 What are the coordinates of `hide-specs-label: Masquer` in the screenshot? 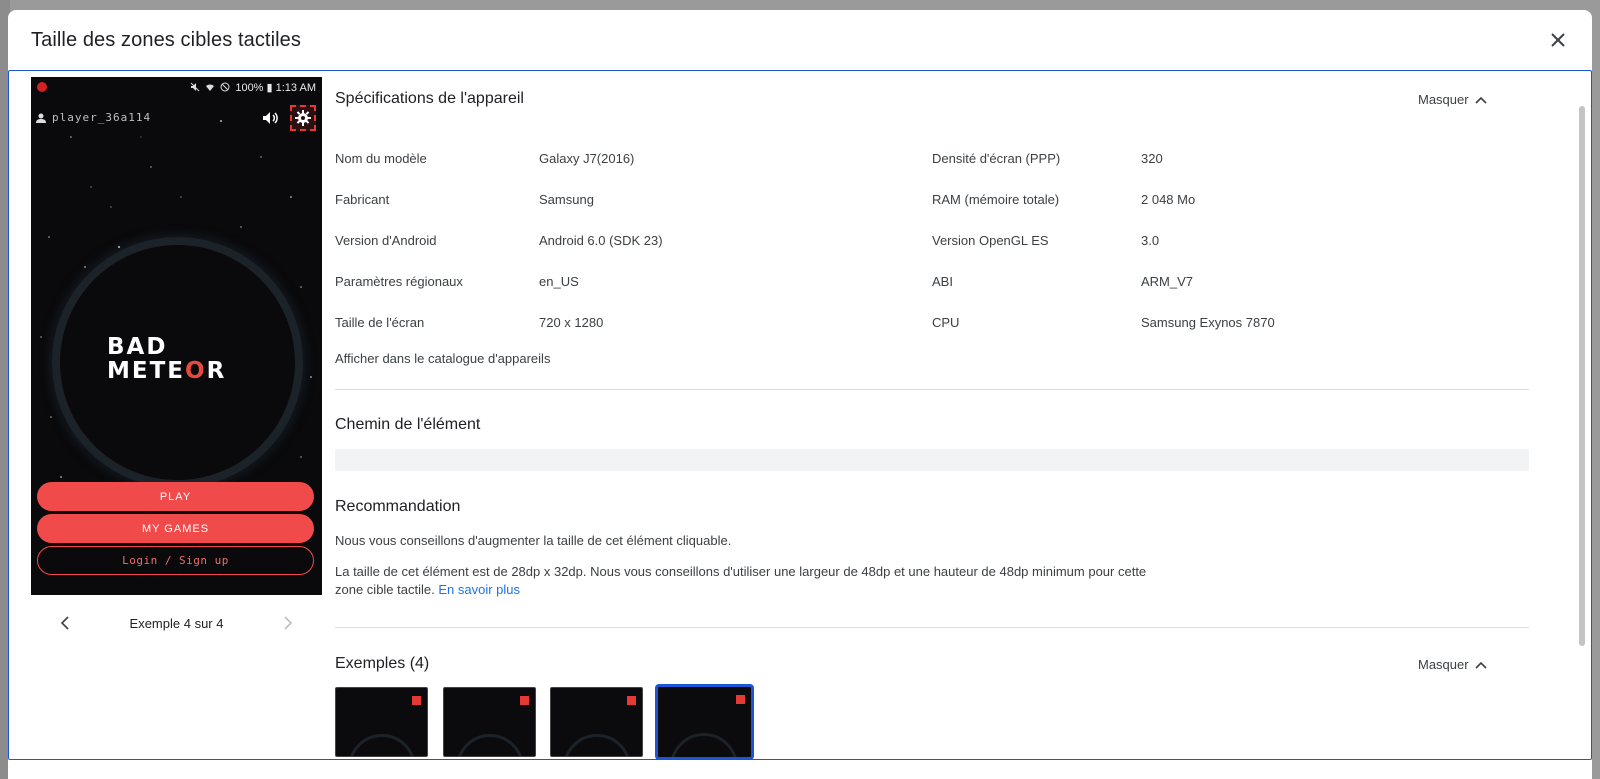 It's located at (1443, 99).